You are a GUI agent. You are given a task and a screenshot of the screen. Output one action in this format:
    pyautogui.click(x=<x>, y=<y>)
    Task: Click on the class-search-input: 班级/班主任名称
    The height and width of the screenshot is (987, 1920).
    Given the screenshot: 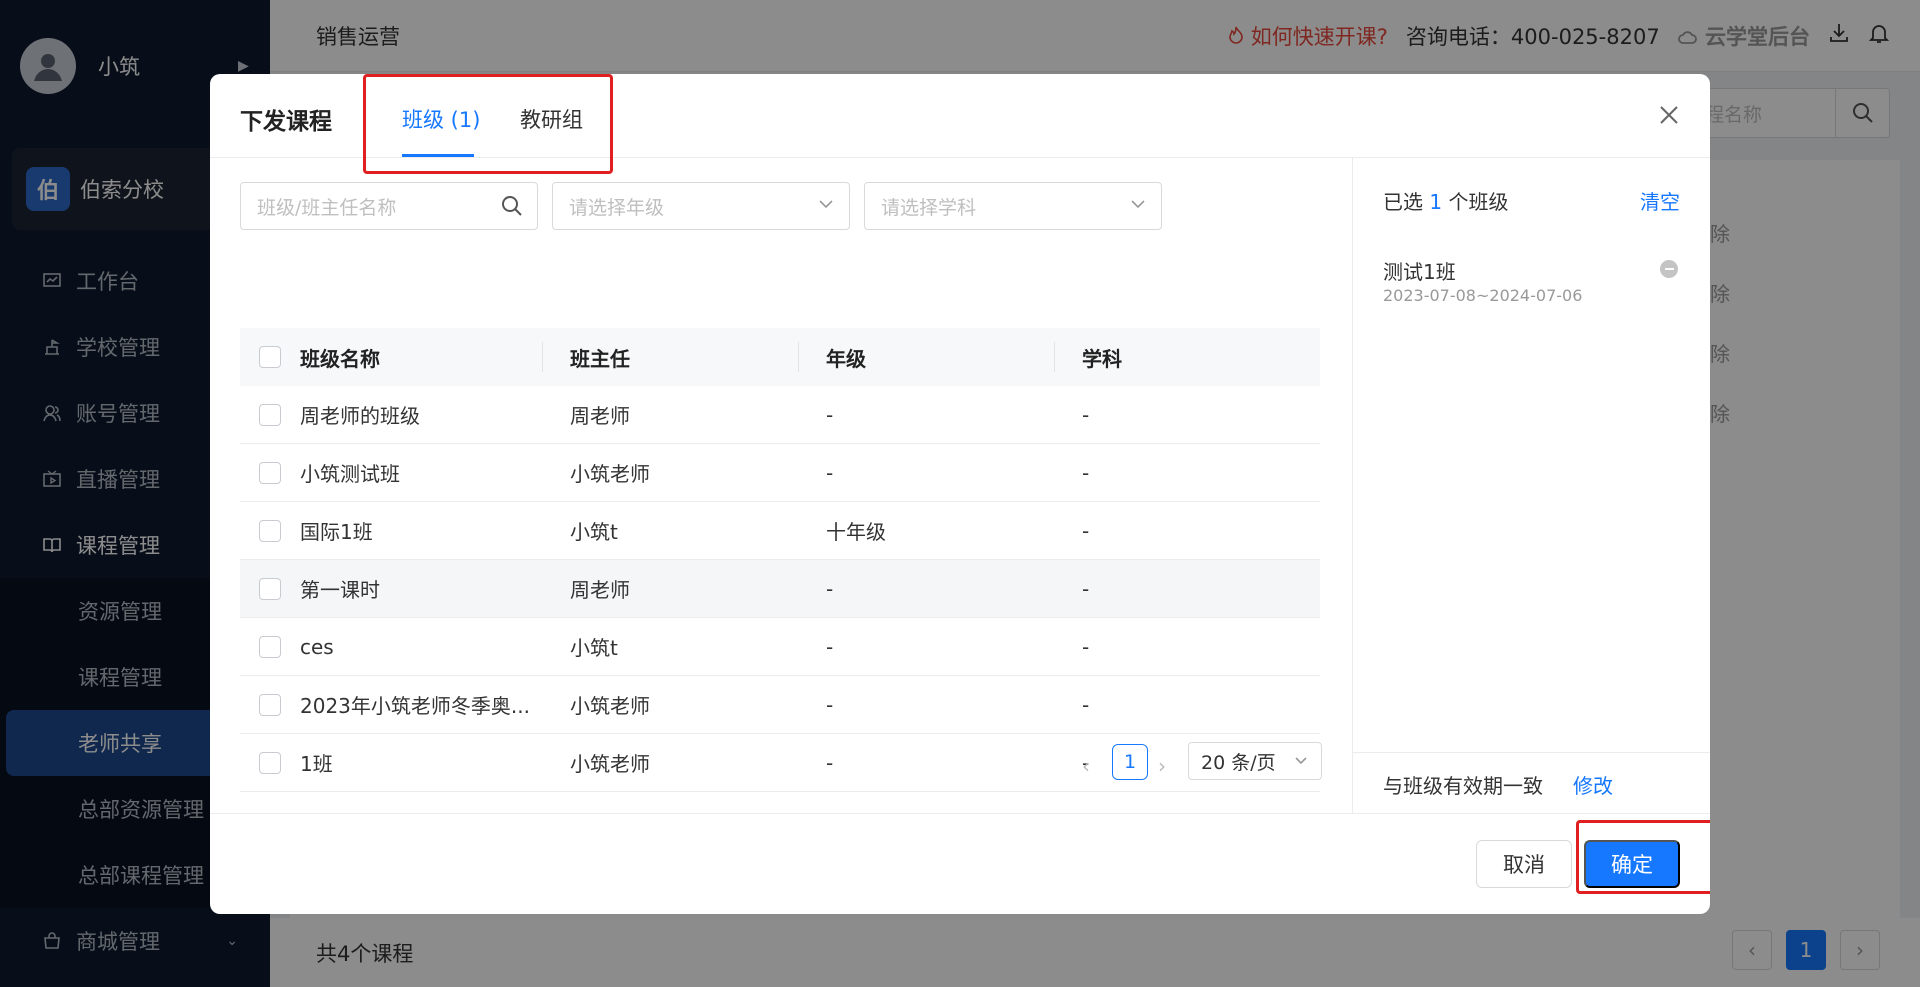 What is the action you would take?
    pyautogui.click(x=389, y=206)
    